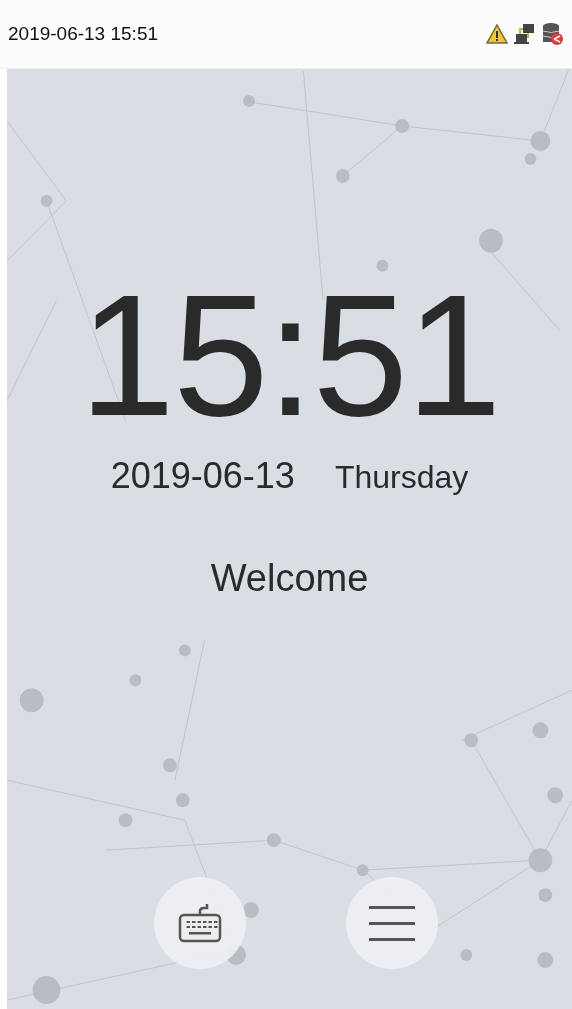 This screenshot has width=572, height=1009. Describe the element at coordinates (391, 923) in the screenshot. I see `menu-icon` at that location.